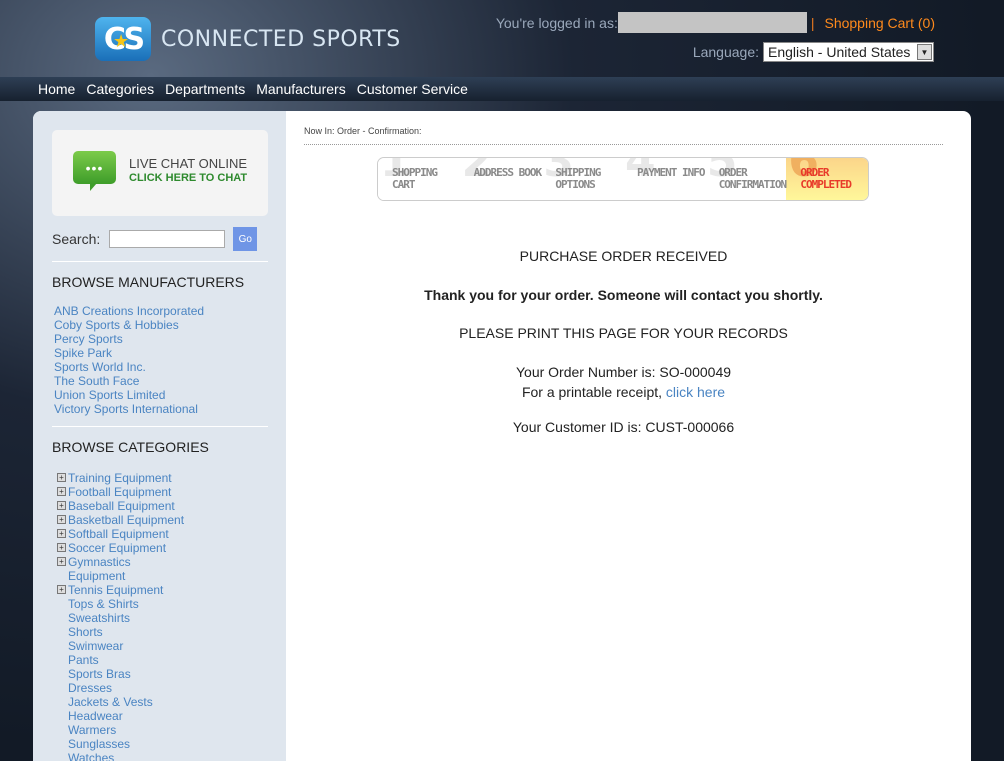 This screenshot has height=761, width=1004. What do you see at coordinates (167, 239) in the screenshot?
I see `search-input` at bounding box center [167, 239].